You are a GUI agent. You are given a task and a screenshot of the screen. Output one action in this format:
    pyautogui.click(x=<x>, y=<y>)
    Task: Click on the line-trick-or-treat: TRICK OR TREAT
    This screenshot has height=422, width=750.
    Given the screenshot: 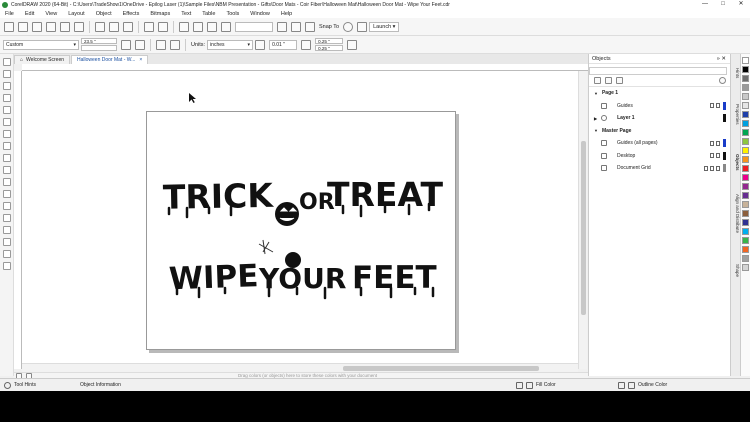 What is the action you would take?
    pyautogui.click(x=303, y=200)
    